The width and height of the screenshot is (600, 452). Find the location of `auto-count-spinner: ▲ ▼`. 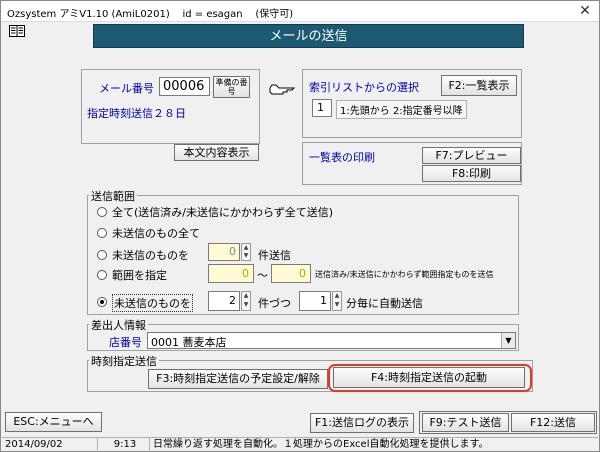

auto-count-spinner: ▲ ▼ is located at coordinates (246, 301).